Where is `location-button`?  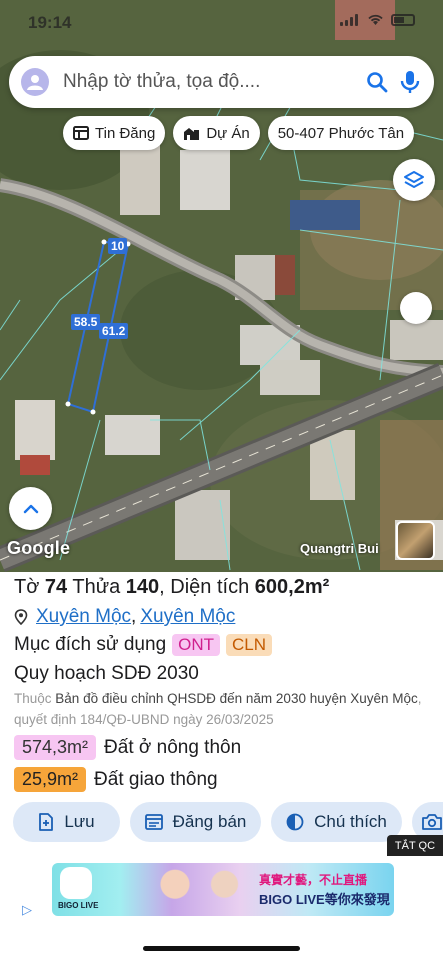
location-button is located at coordinates (416, 308).